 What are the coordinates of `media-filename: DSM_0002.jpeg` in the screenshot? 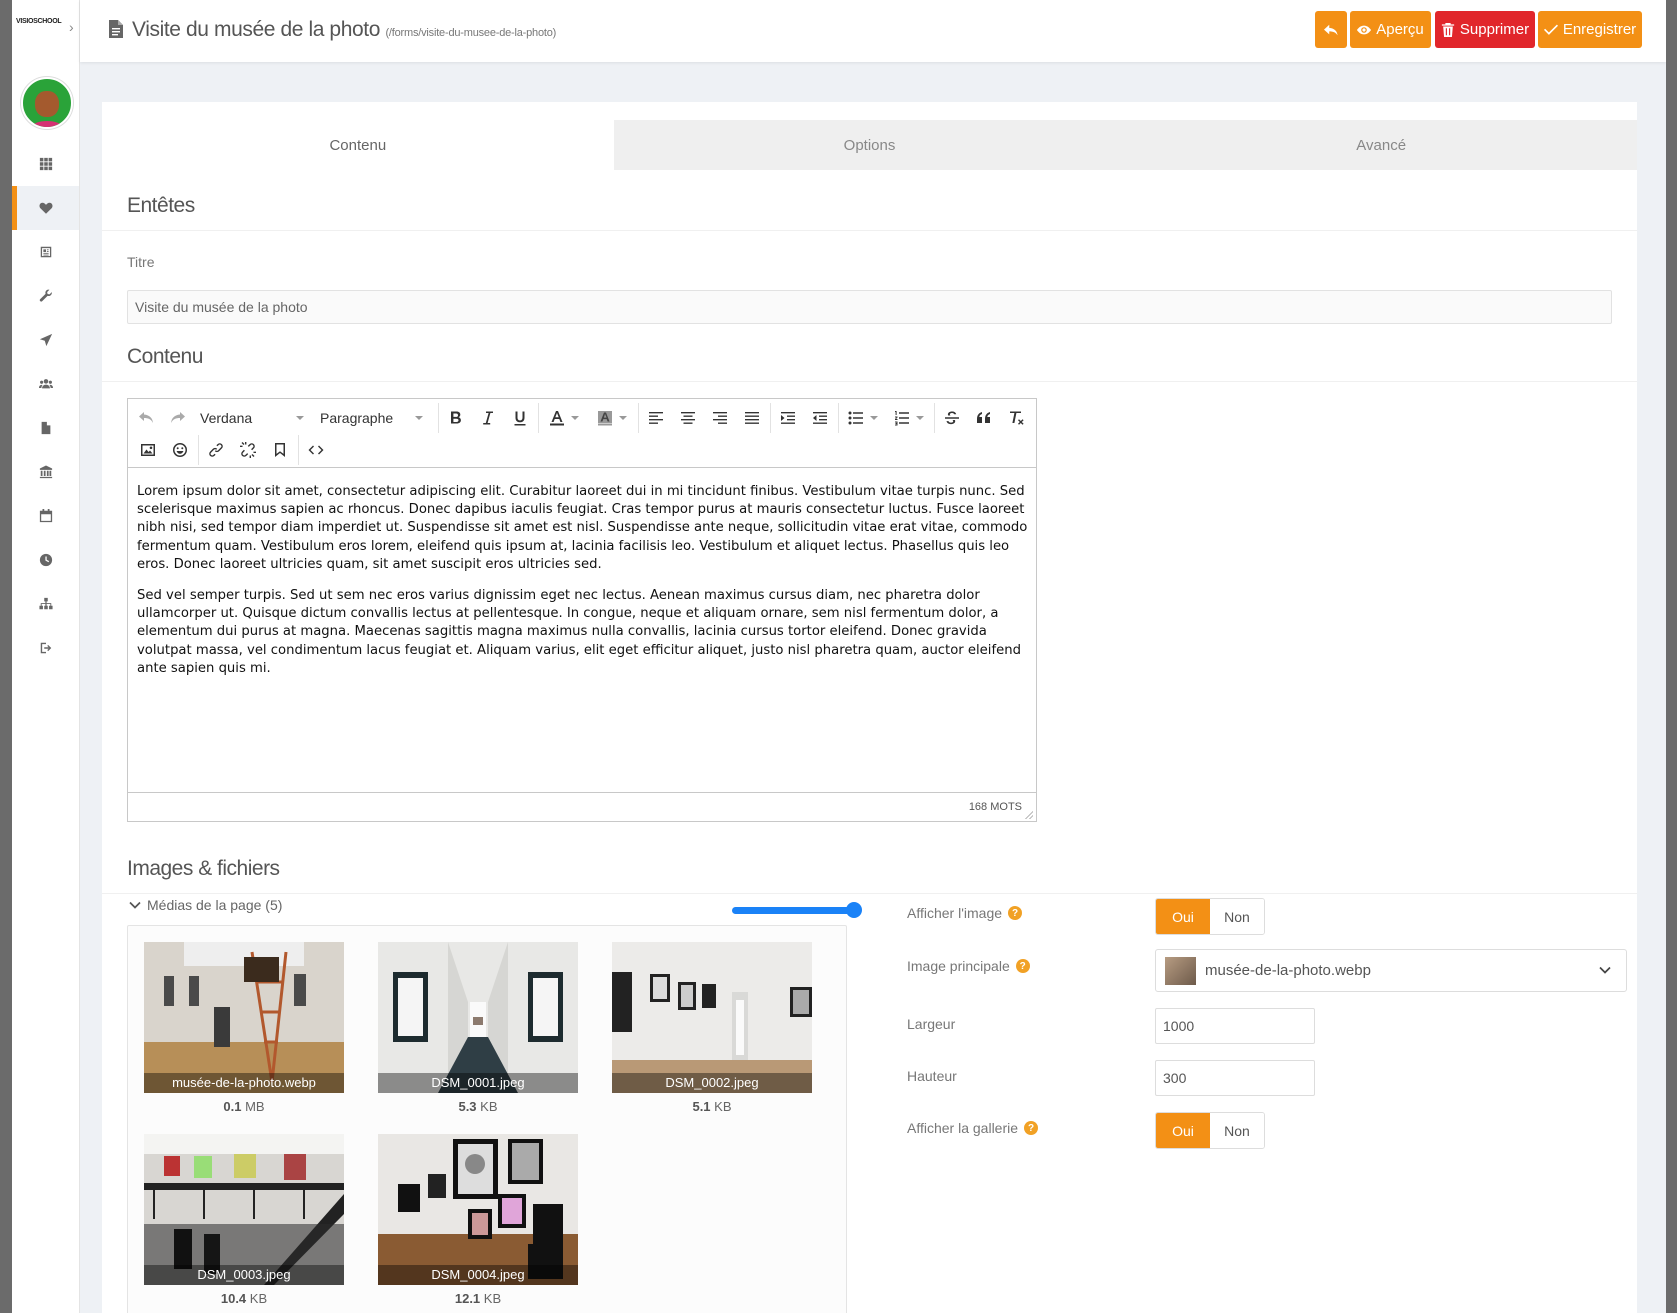 It's located at (712, 1083).